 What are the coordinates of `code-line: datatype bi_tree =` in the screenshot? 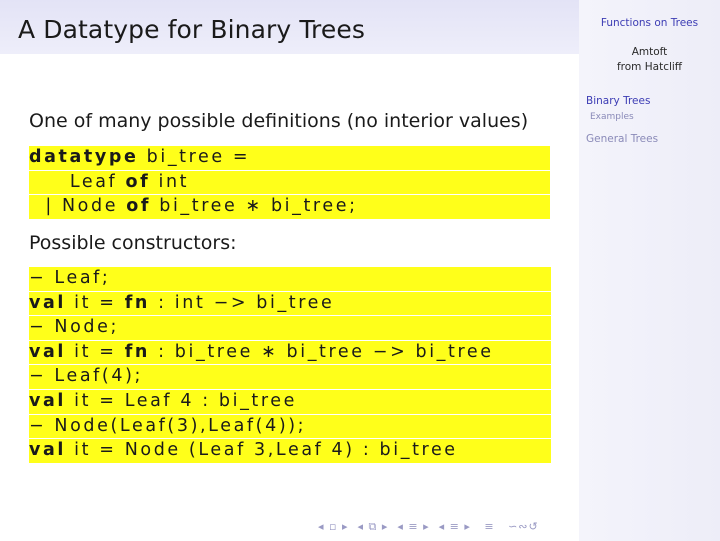 It's located at (289, 158).